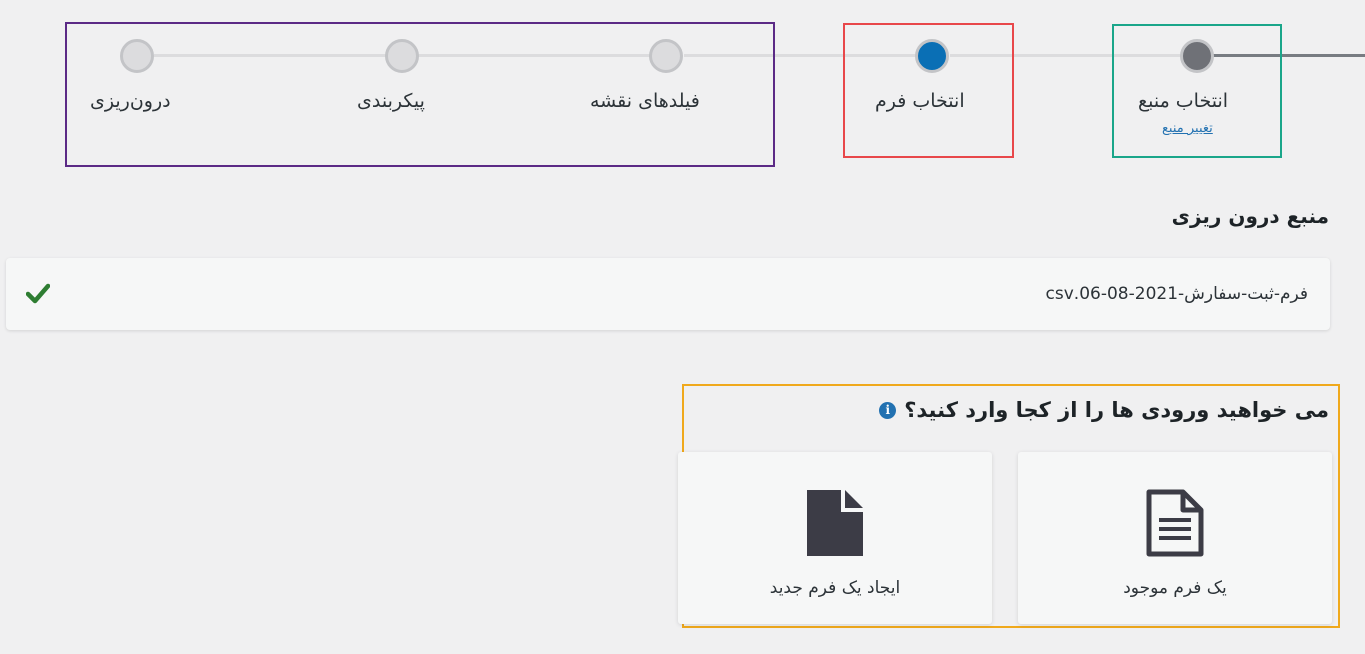 Image resolution: width=1365 pixels, height=654 pixels. Describe the element at coordinates (1197, 91) in the screenshot. I see `highlight-box-green` at that location.